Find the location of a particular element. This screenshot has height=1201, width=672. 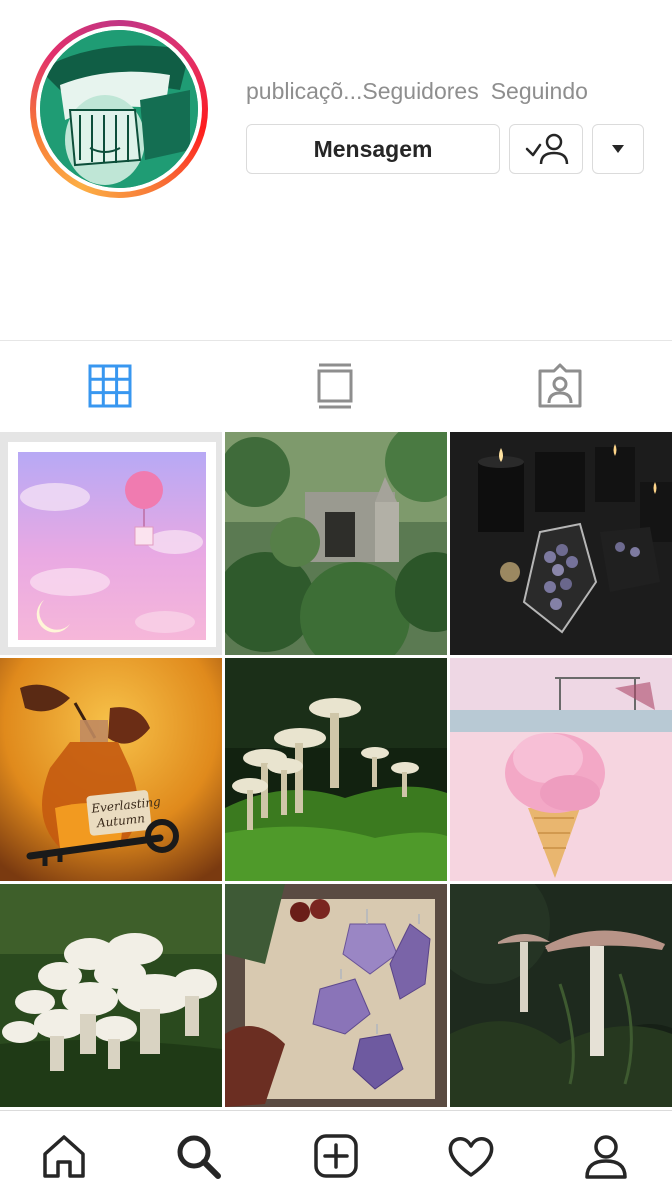

person-icon is located at coordinates (606, 1157).